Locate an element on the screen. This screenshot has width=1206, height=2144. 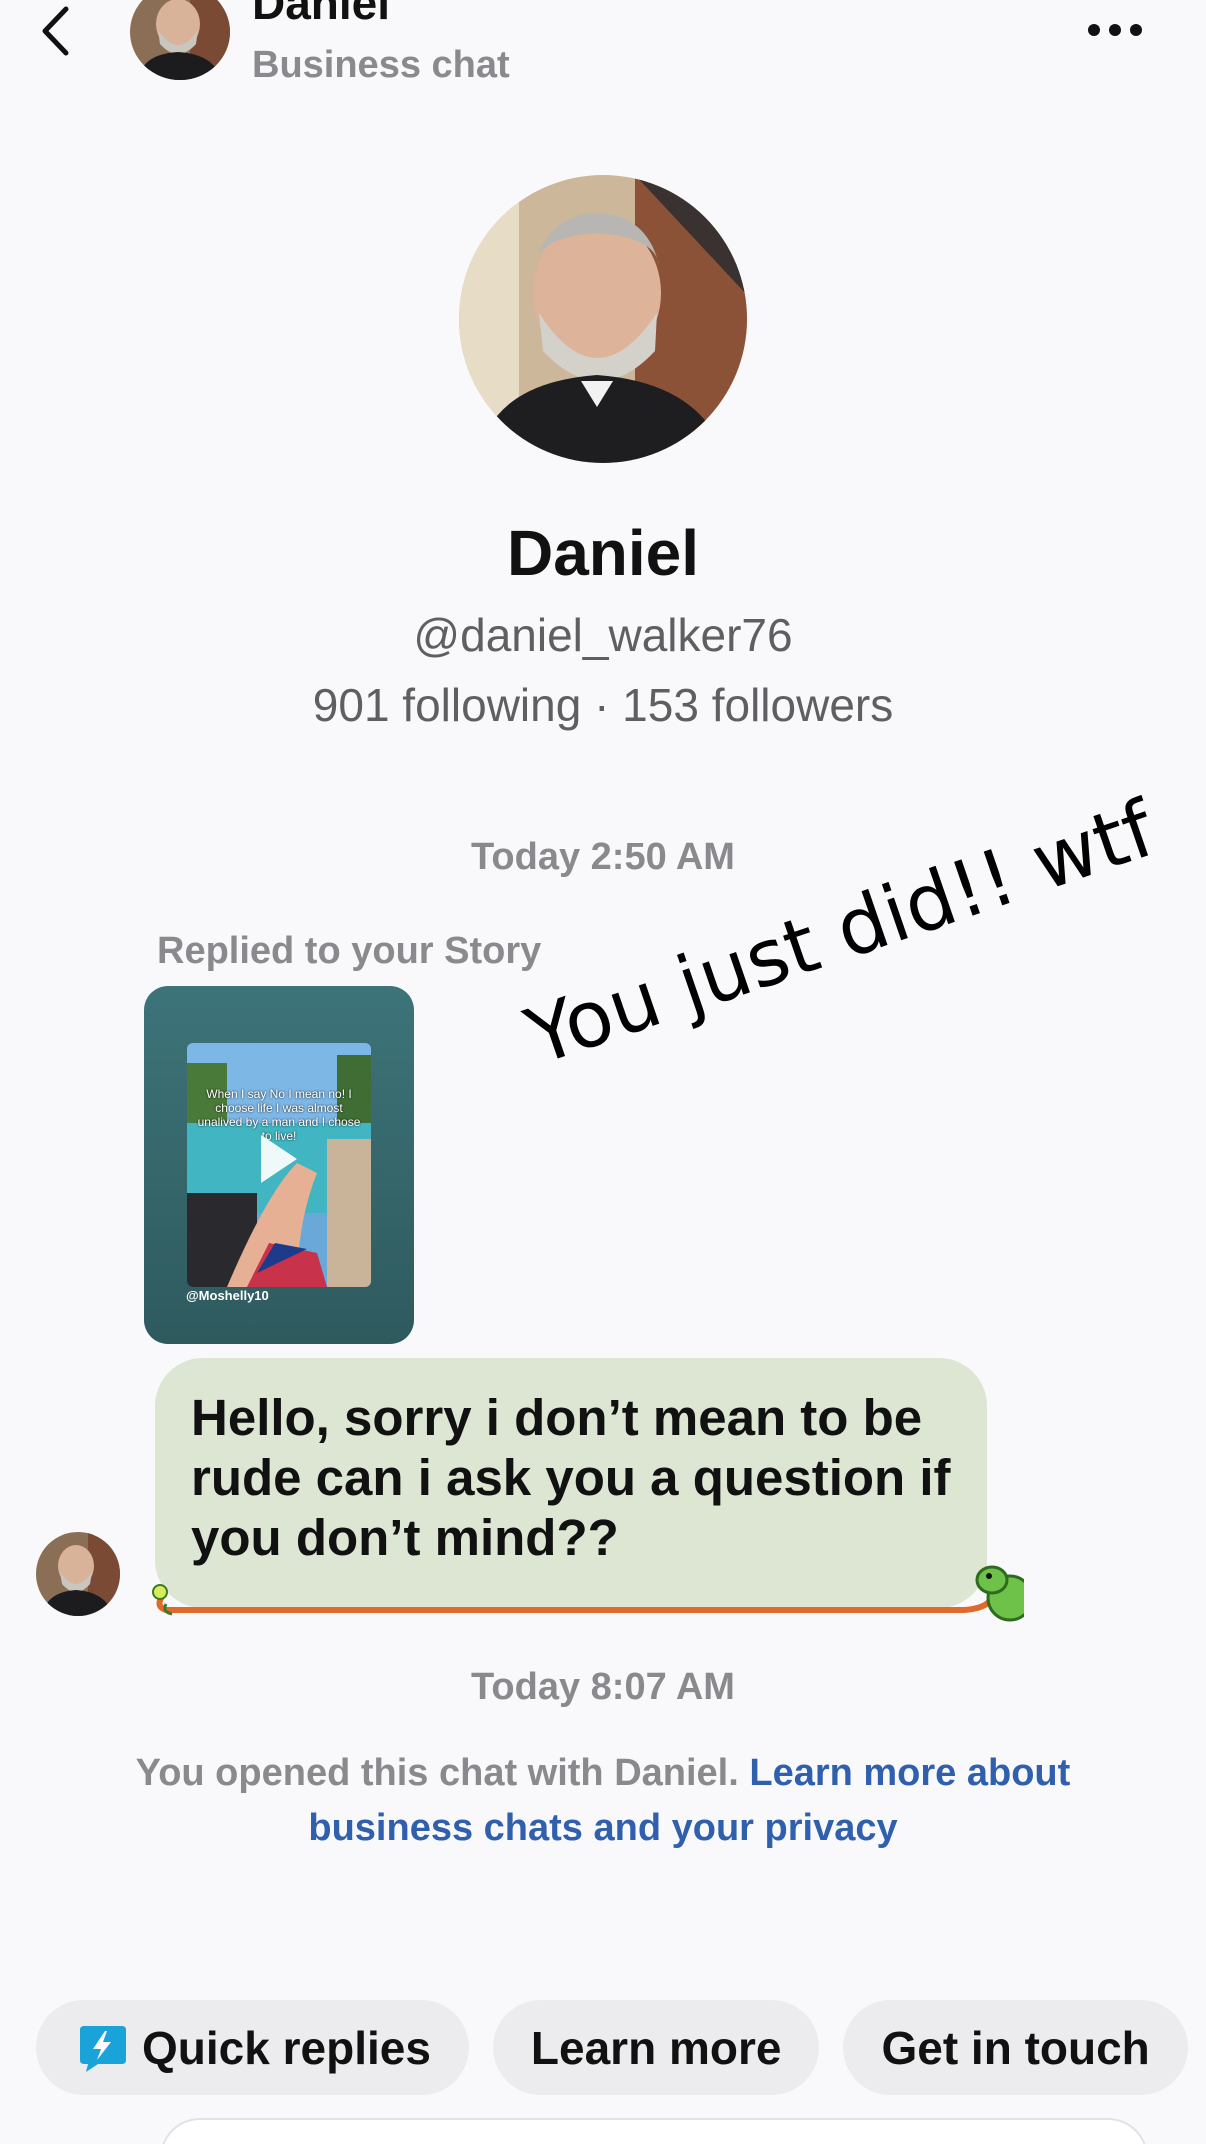
get-in-touch-button: Get in touch is located at coordinates (1015, 2047).